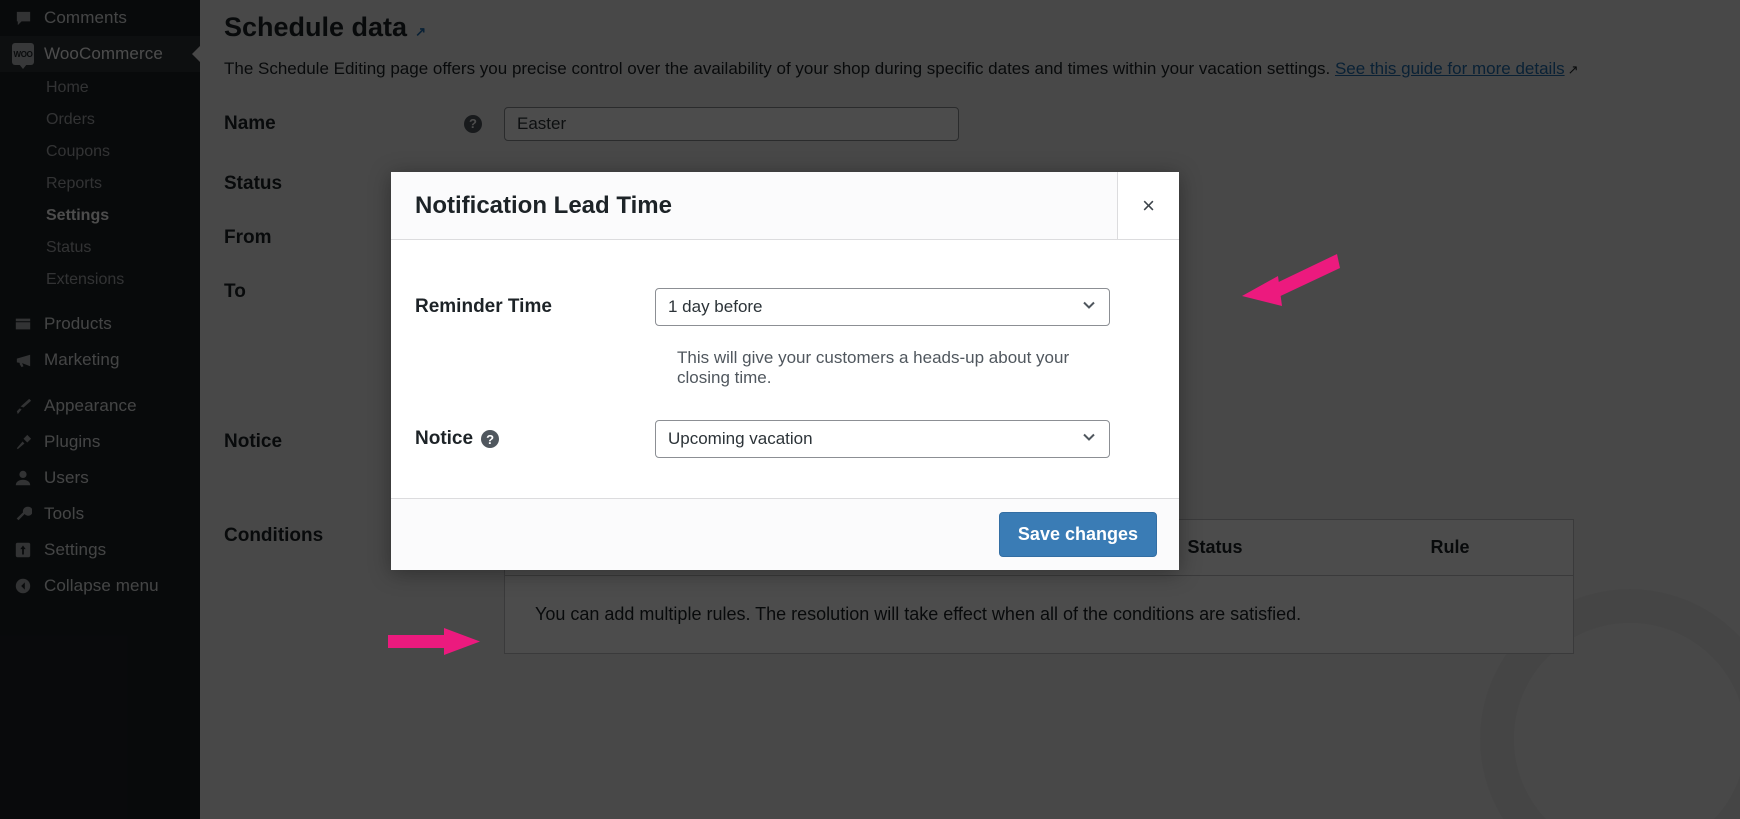 Image resolution: width=1740 pixels, height=819 pixels. I want to click on modal-header: Notification Lead Time ×, so click(785, 206).